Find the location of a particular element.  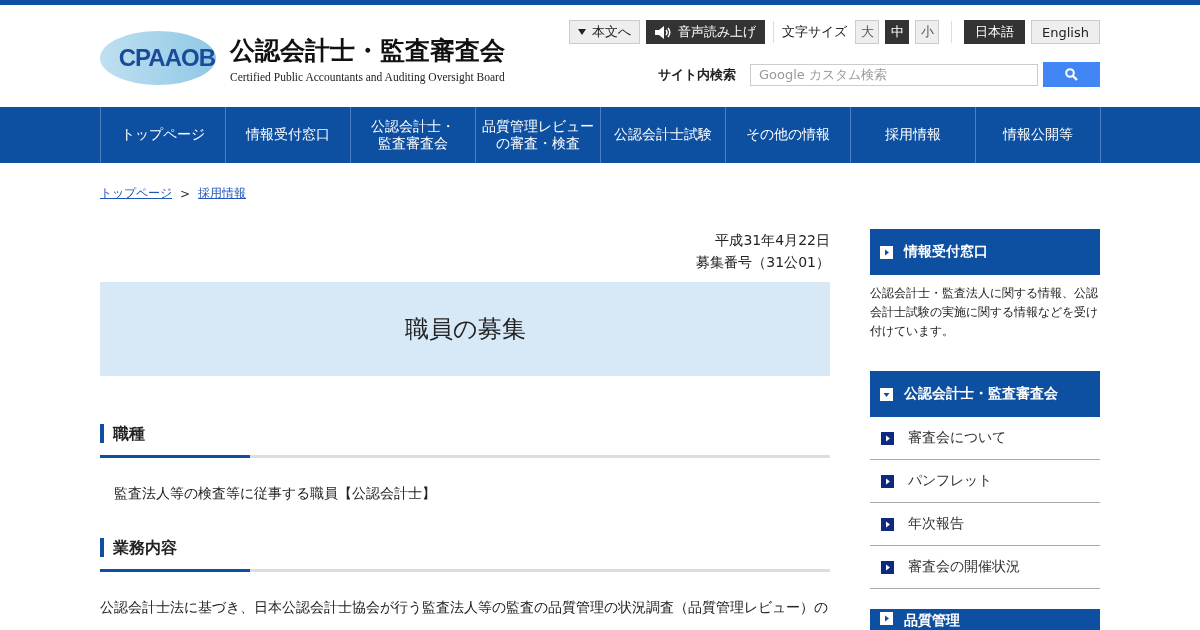

nav-item: 採用情報 is located at coordinates (913, 135).